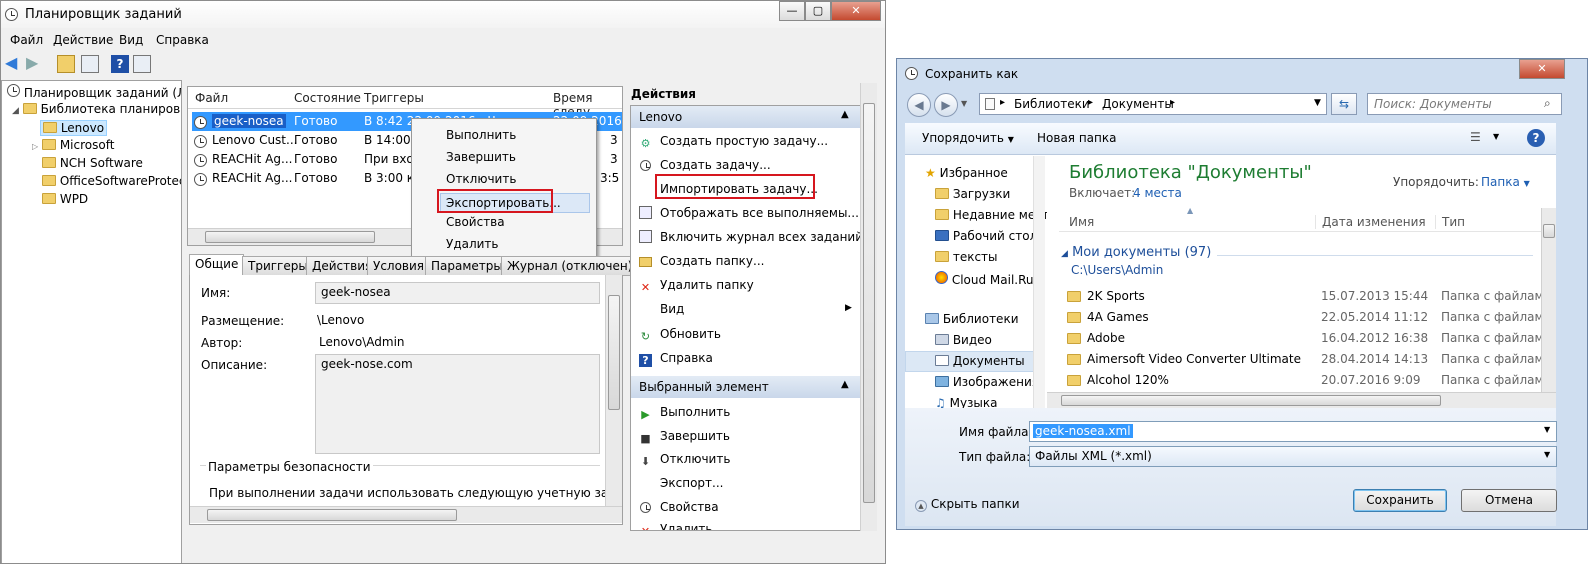  I want to click on general-hscroll, so click(406, 514).